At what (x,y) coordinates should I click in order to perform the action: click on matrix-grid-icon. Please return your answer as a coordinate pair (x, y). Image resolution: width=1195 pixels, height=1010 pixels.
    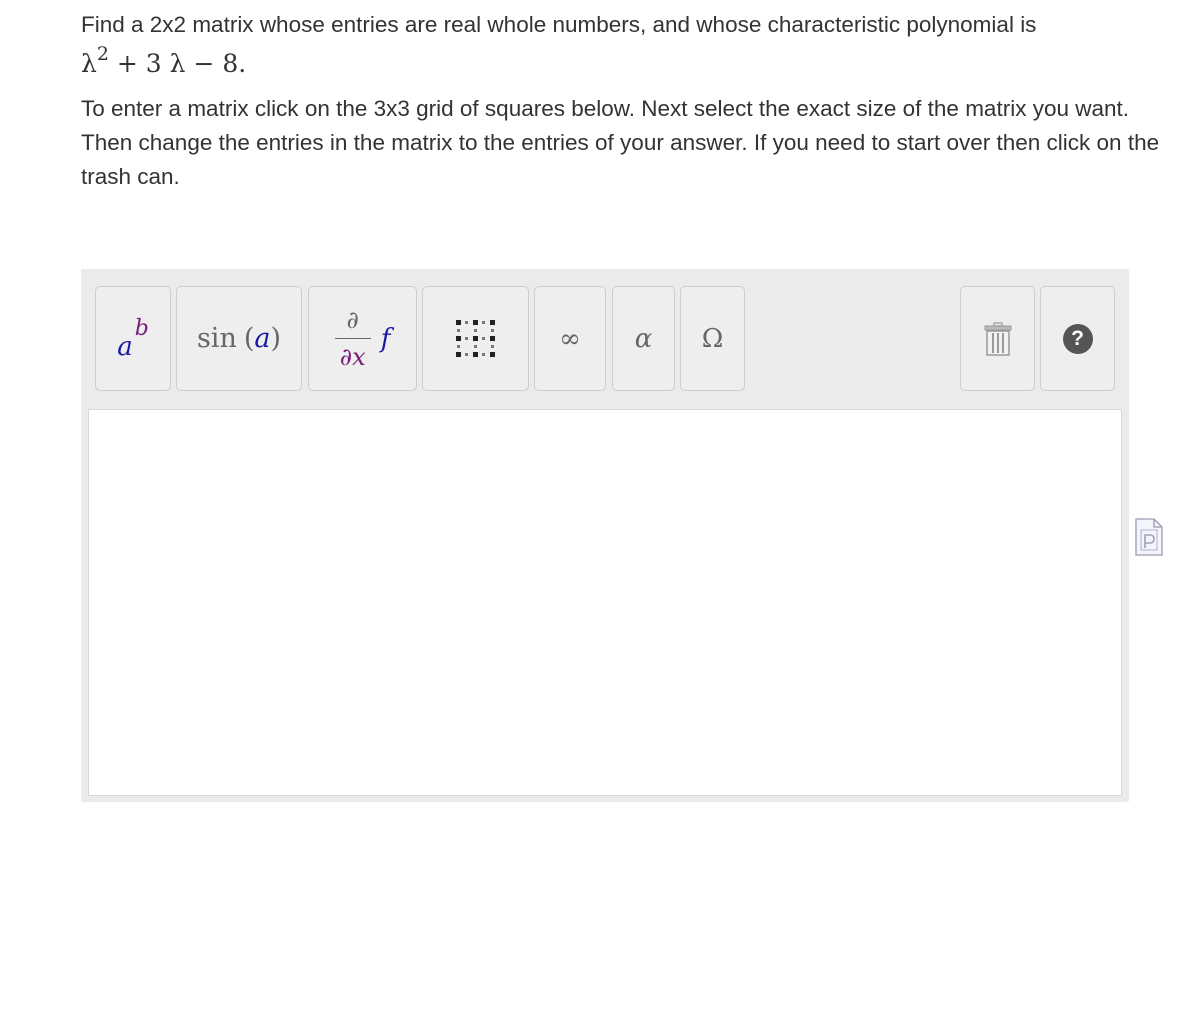
    Looking at the image, I should click on (475, 338).